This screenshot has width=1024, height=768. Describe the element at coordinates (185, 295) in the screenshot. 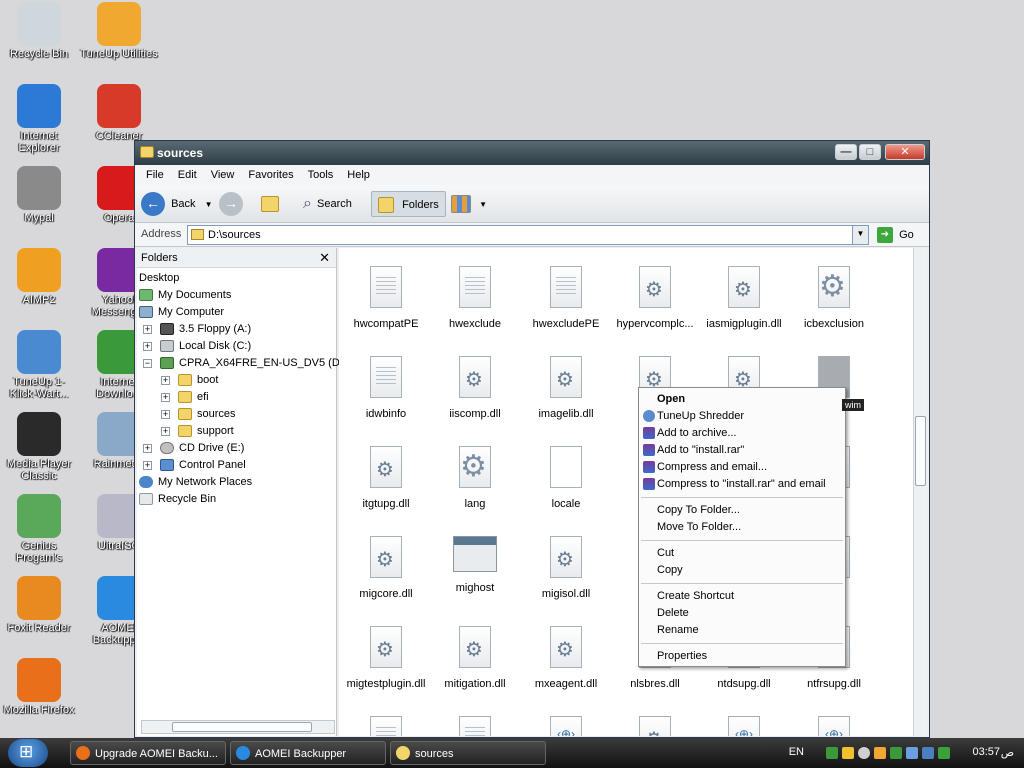

I see `tree-item: My Documents` at that location.